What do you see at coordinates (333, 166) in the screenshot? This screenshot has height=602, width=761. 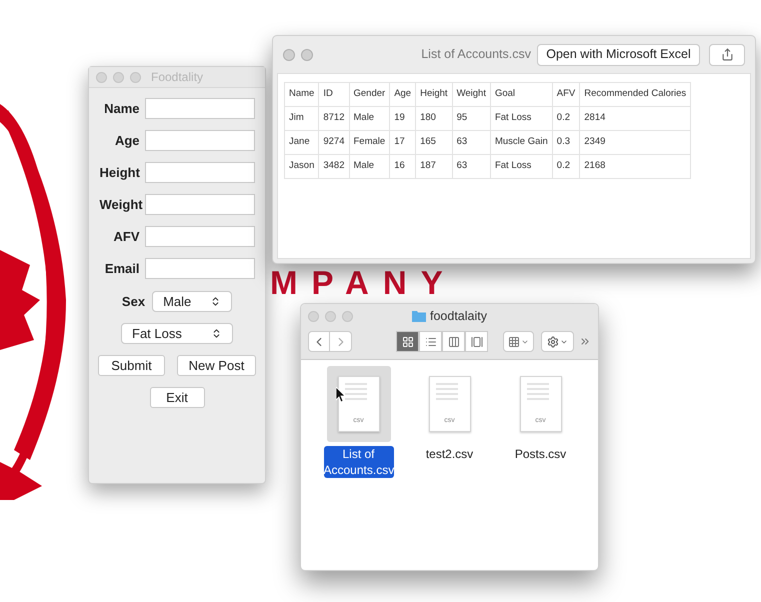 I see `table-cell: 3482` at bounding box center [333, 166].